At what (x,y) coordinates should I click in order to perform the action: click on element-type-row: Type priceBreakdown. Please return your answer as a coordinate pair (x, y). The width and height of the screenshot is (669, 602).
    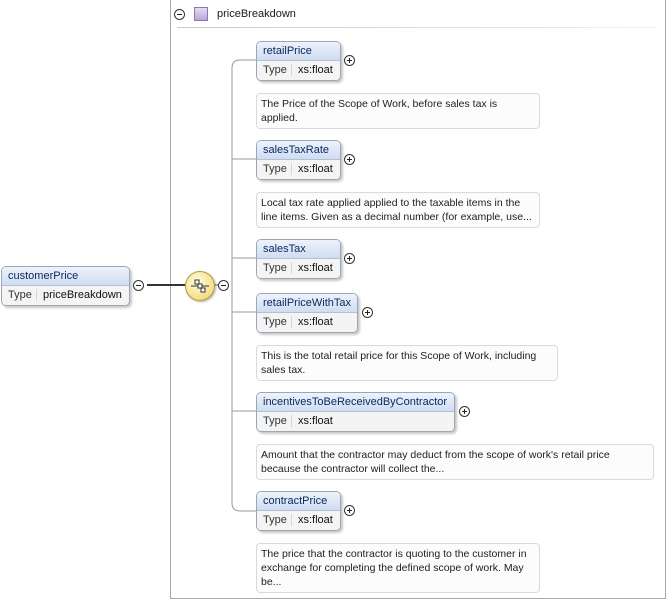
    Looking at the image, I should click on (65, 295).